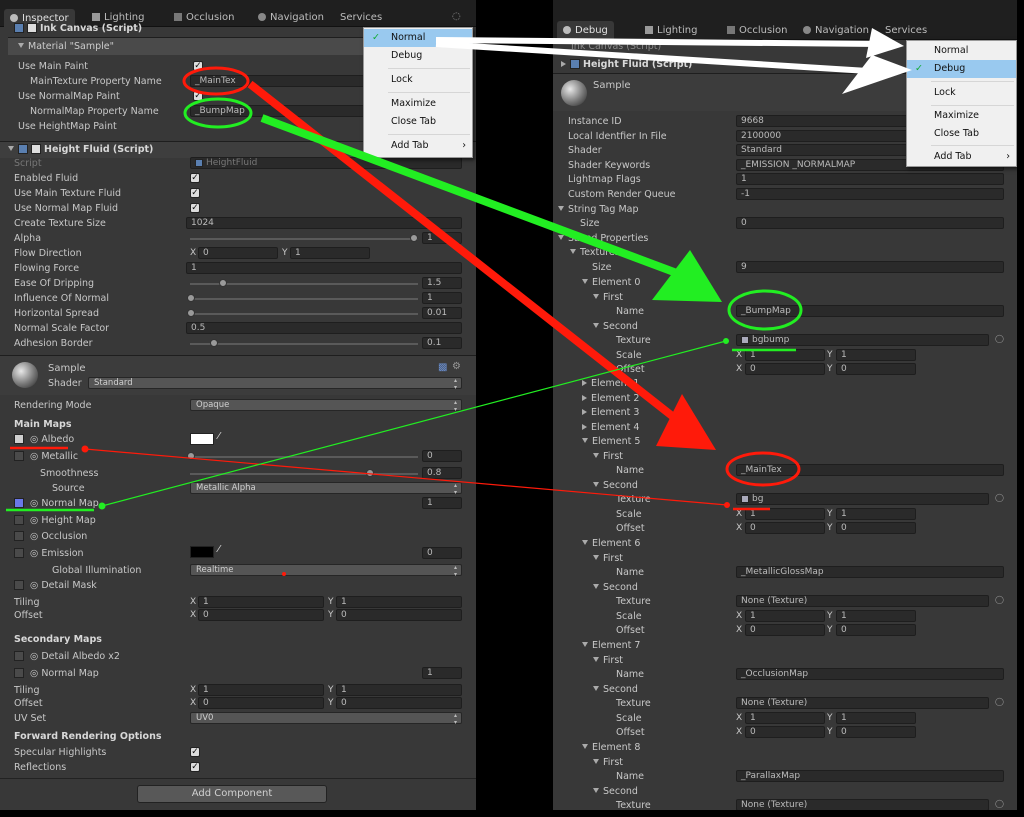  What do you see at coordinates (19, 503) in the screenshot?
I see `normal-map-texture-slot` at bounding box center [19, 503].